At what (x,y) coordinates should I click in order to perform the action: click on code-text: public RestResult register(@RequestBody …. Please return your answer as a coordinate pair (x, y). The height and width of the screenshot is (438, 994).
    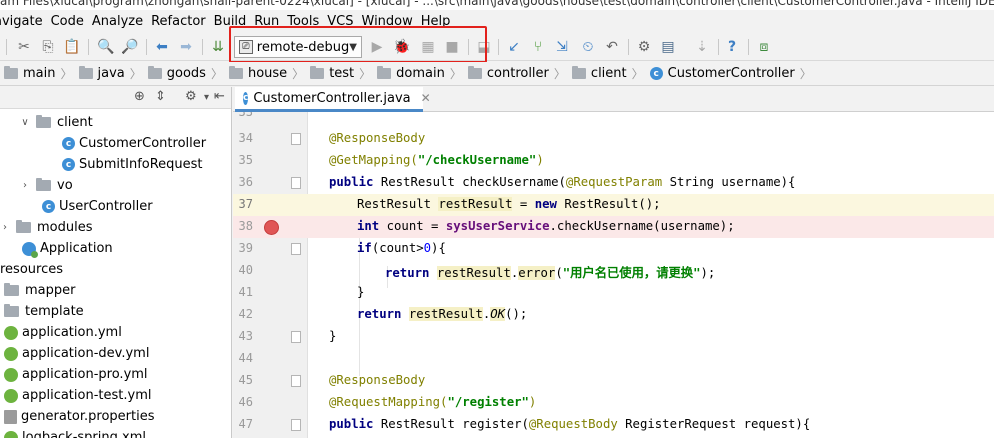
    Looking at the image, I should click on (570, 424).